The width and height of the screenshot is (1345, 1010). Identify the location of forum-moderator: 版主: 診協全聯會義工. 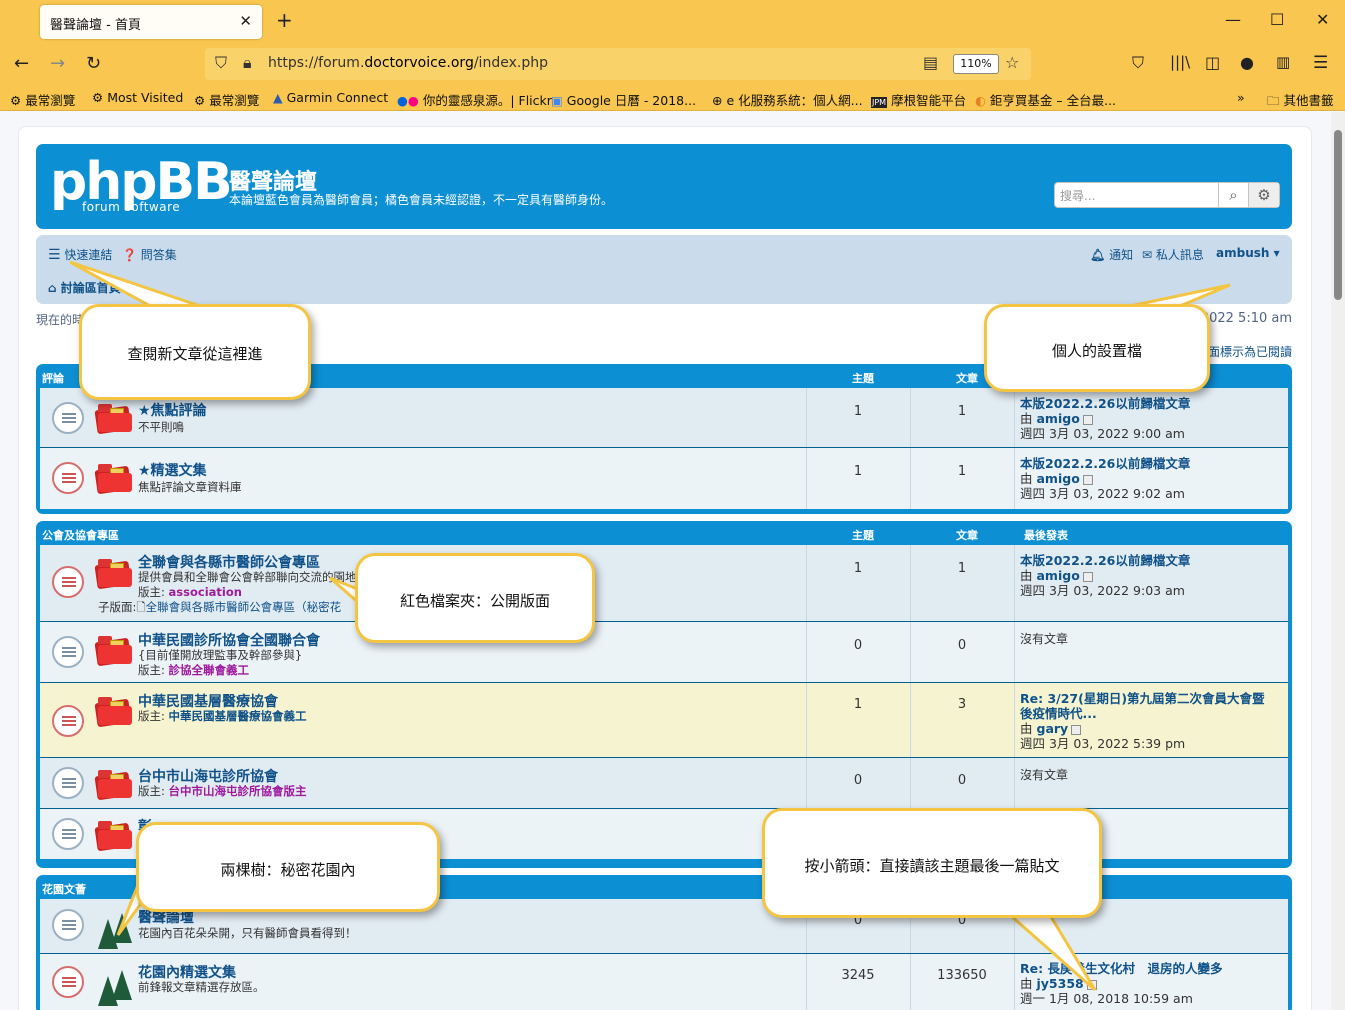
(194, 670).